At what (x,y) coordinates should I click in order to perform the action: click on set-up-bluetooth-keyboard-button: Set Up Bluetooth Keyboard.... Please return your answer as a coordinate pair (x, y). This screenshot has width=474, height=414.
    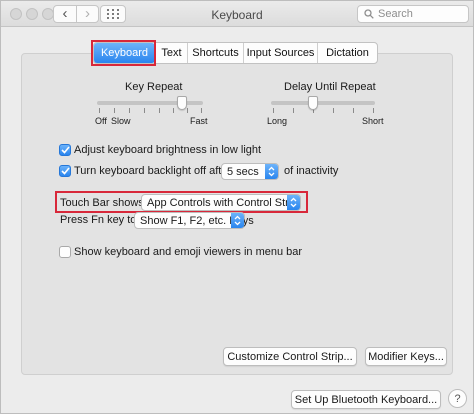
    Looking at the image, I should click on (366, 399).